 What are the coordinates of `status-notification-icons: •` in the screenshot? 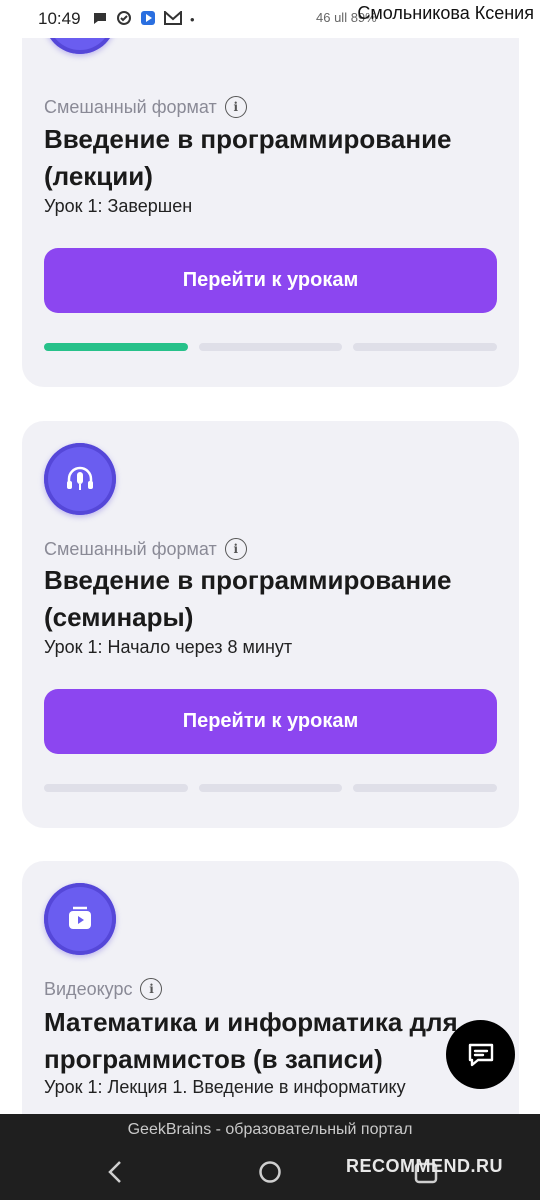 It's located at (143, 19).